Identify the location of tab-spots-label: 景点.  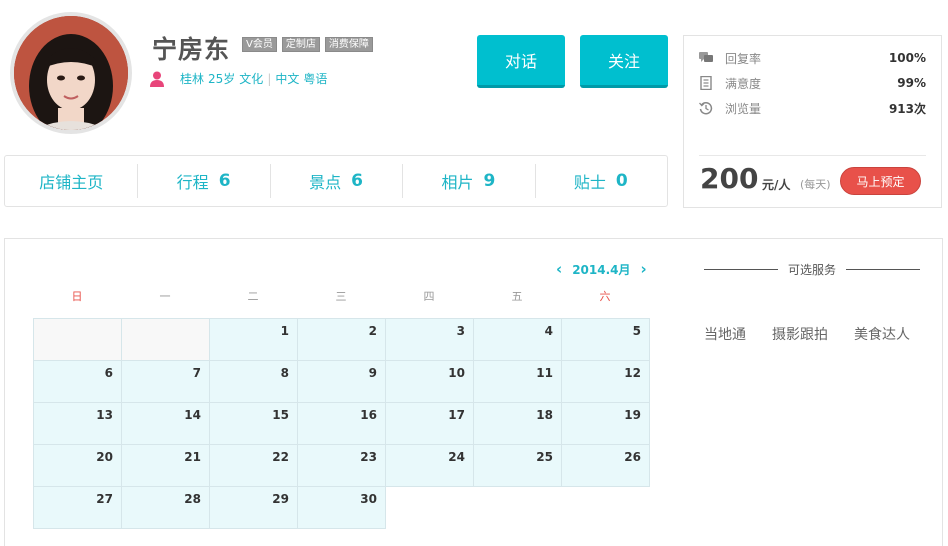
(325, 182).